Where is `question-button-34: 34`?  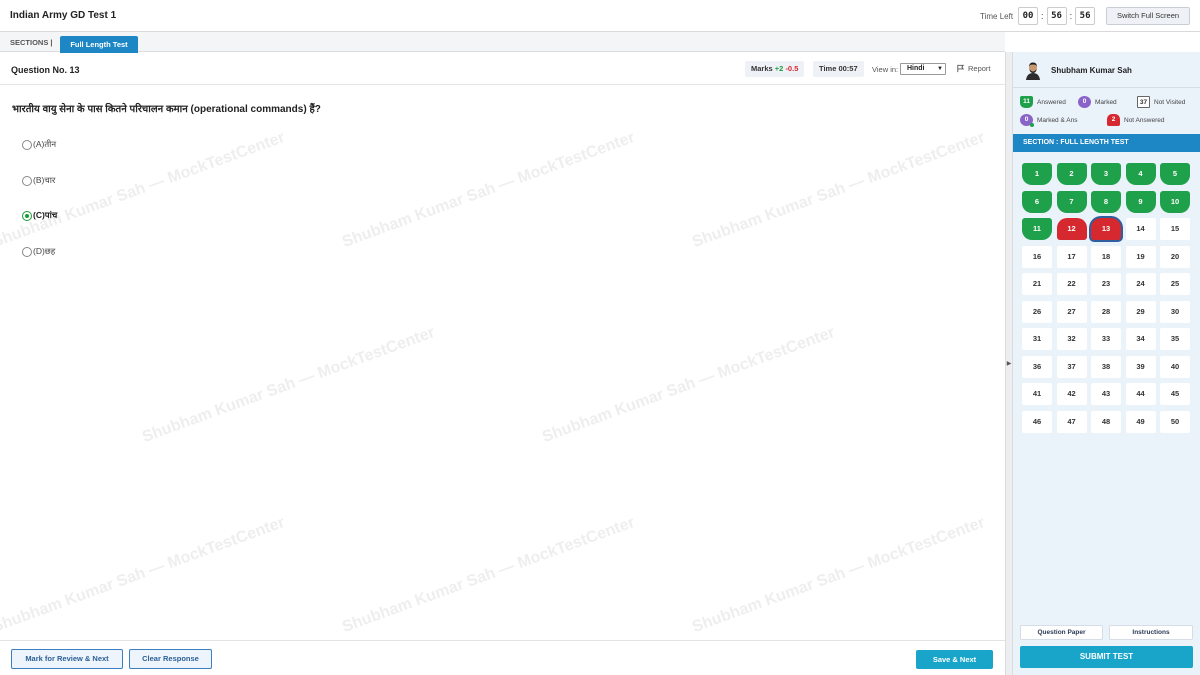
question-button-34: 34 is located at coordinates (1140, 339).